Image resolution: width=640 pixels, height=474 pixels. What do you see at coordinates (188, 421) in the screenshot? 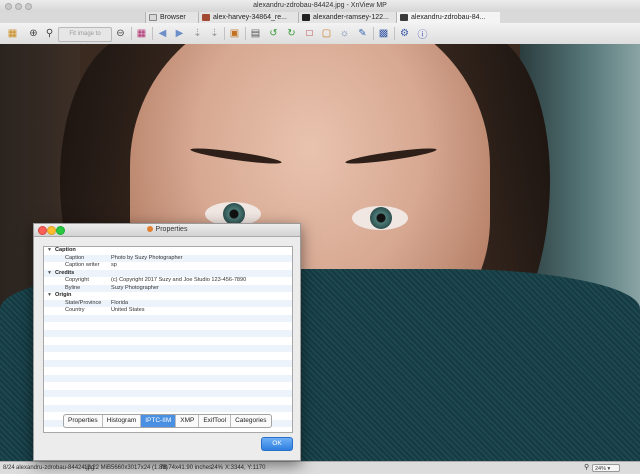
I see `dialog-tab-xmp: XMP` at bounding box center [188, 421].